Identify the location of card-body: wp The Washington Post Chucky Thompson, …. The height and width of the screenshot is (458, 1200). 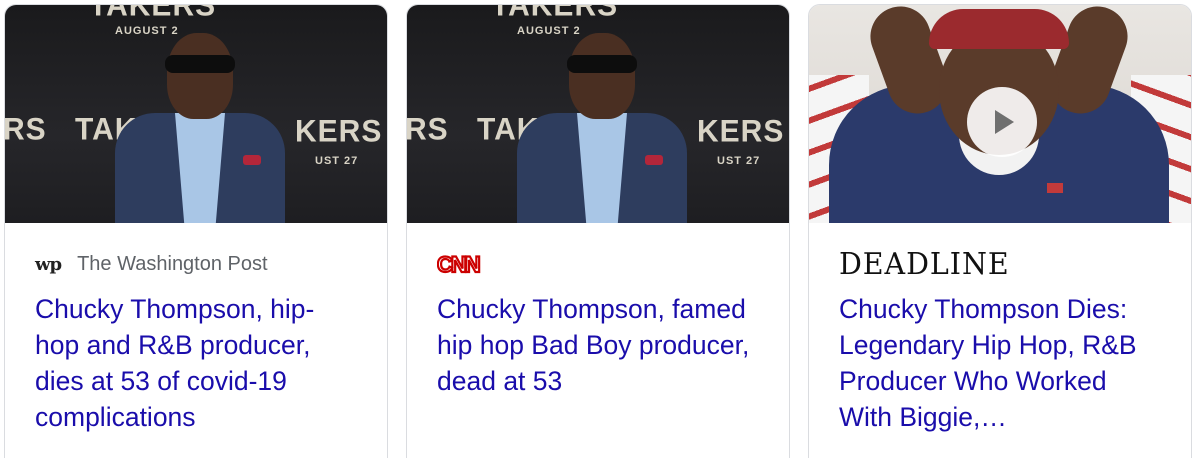
(196, 329).